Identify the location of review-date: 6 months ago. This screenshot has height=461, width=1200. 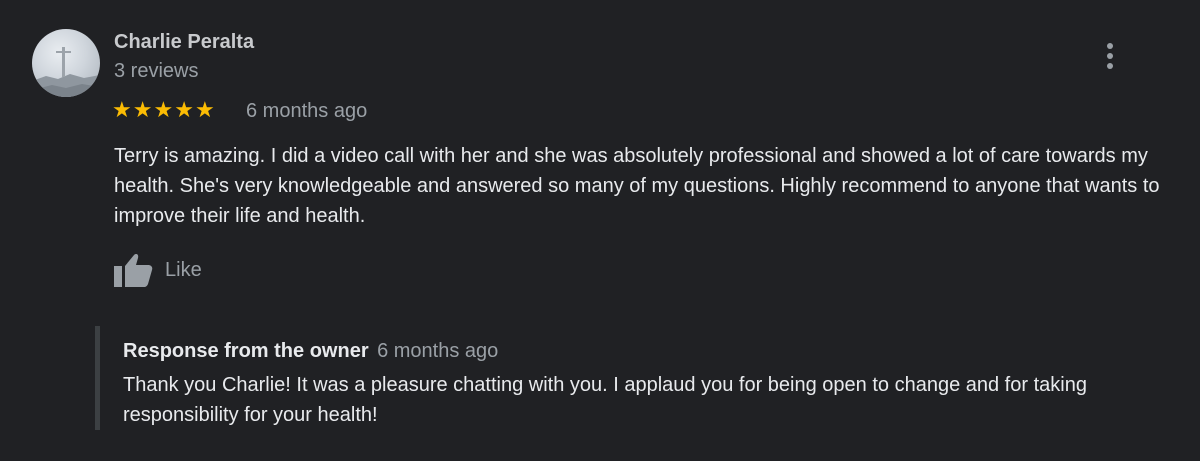
(307, 111).